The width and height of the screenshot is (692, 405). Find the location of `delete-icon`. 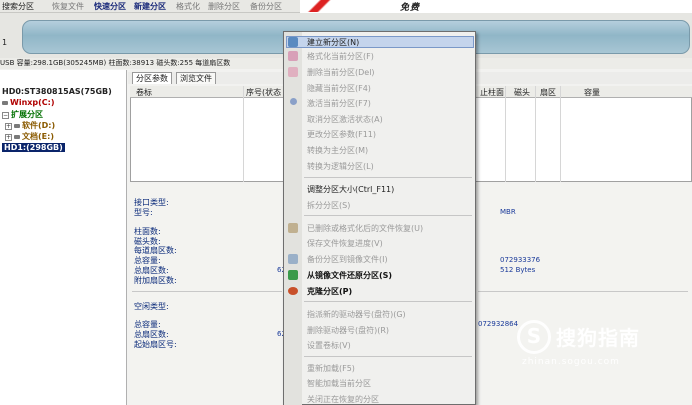

delete-icon is located at coordinates (293, 72).